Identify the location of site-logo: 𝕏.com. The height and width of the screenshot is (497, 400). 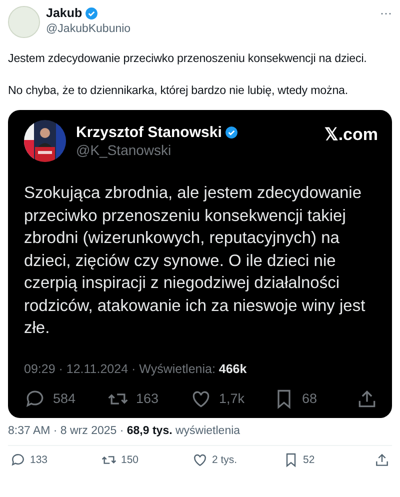
(351, 134).